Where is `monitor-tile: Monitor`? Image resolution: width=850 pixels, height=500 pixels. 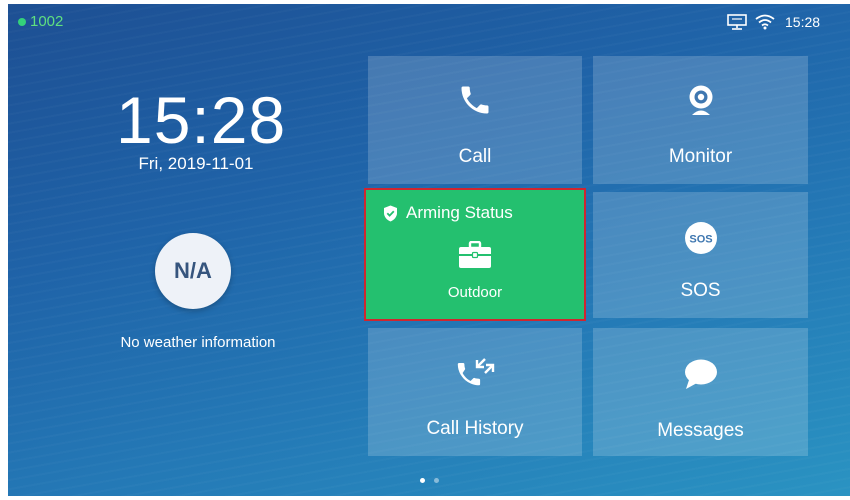
monitor-tile: Monitor is located at coordinates (700, 120).